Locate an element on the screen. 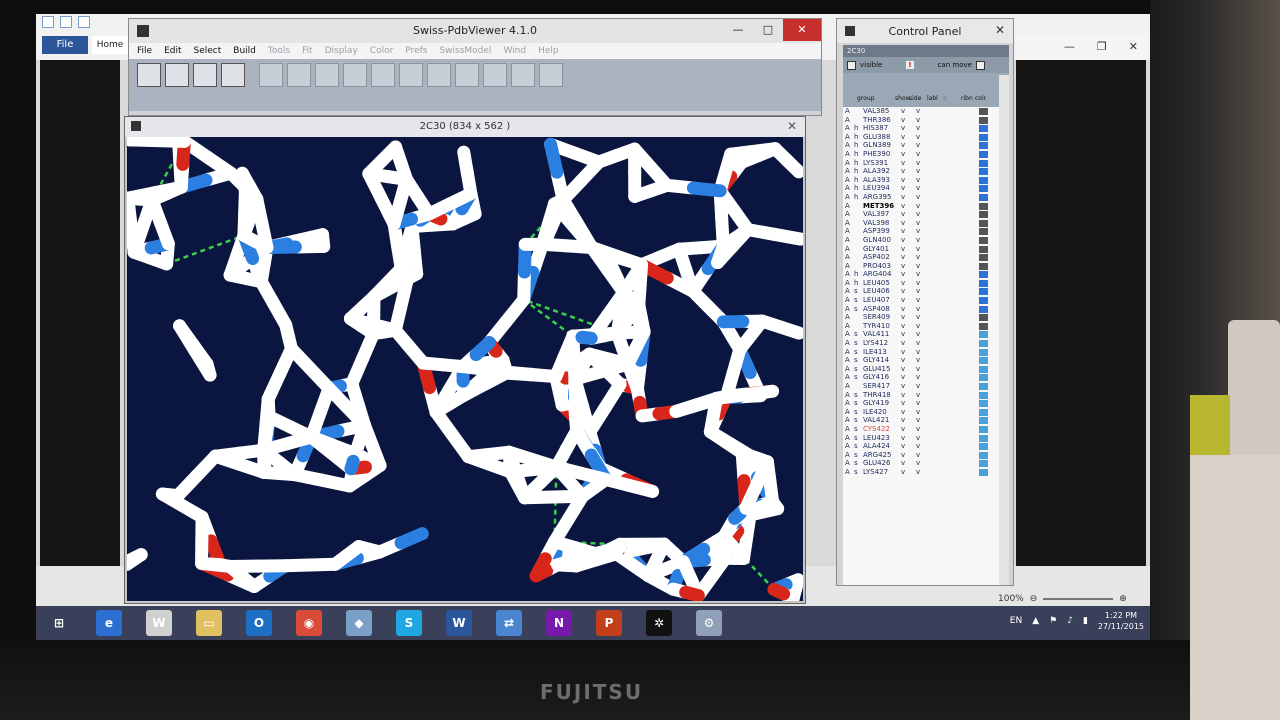  settings-icon: ⚙ is located at coordinates (709, 623).